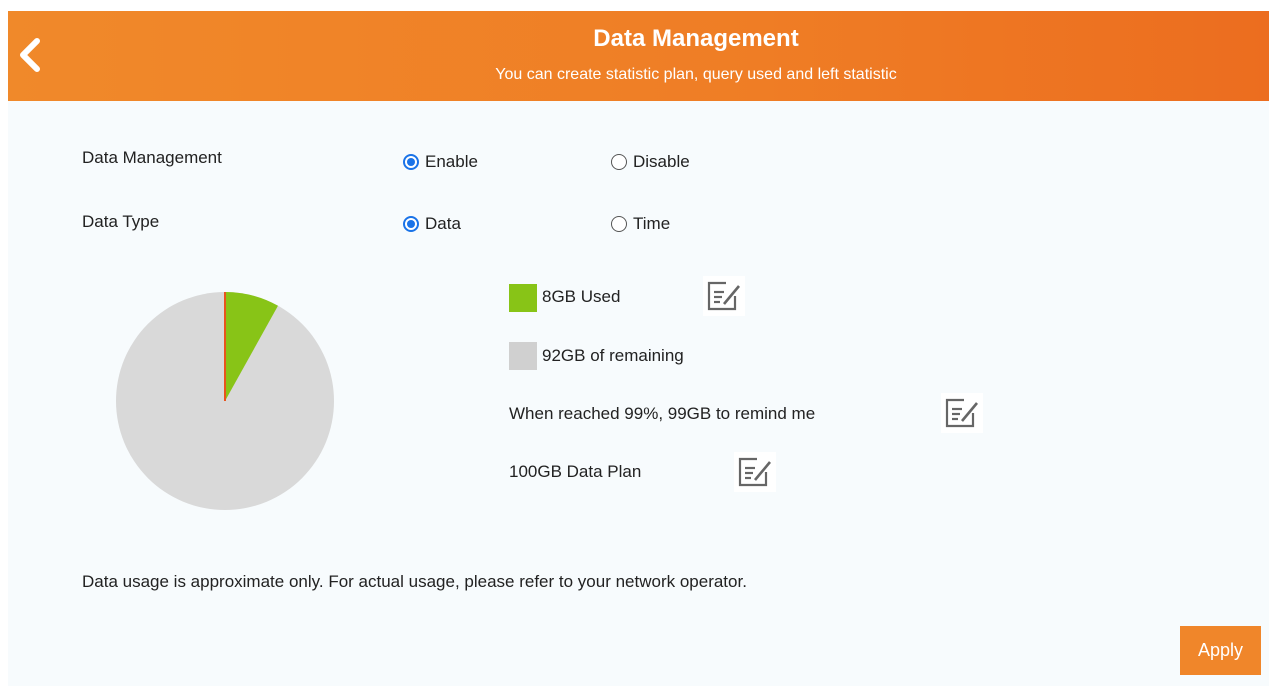 Image resolution: width=1269 pixels, height=686 pixels. I want to click on usage-pie-chart, so click(225, 401).